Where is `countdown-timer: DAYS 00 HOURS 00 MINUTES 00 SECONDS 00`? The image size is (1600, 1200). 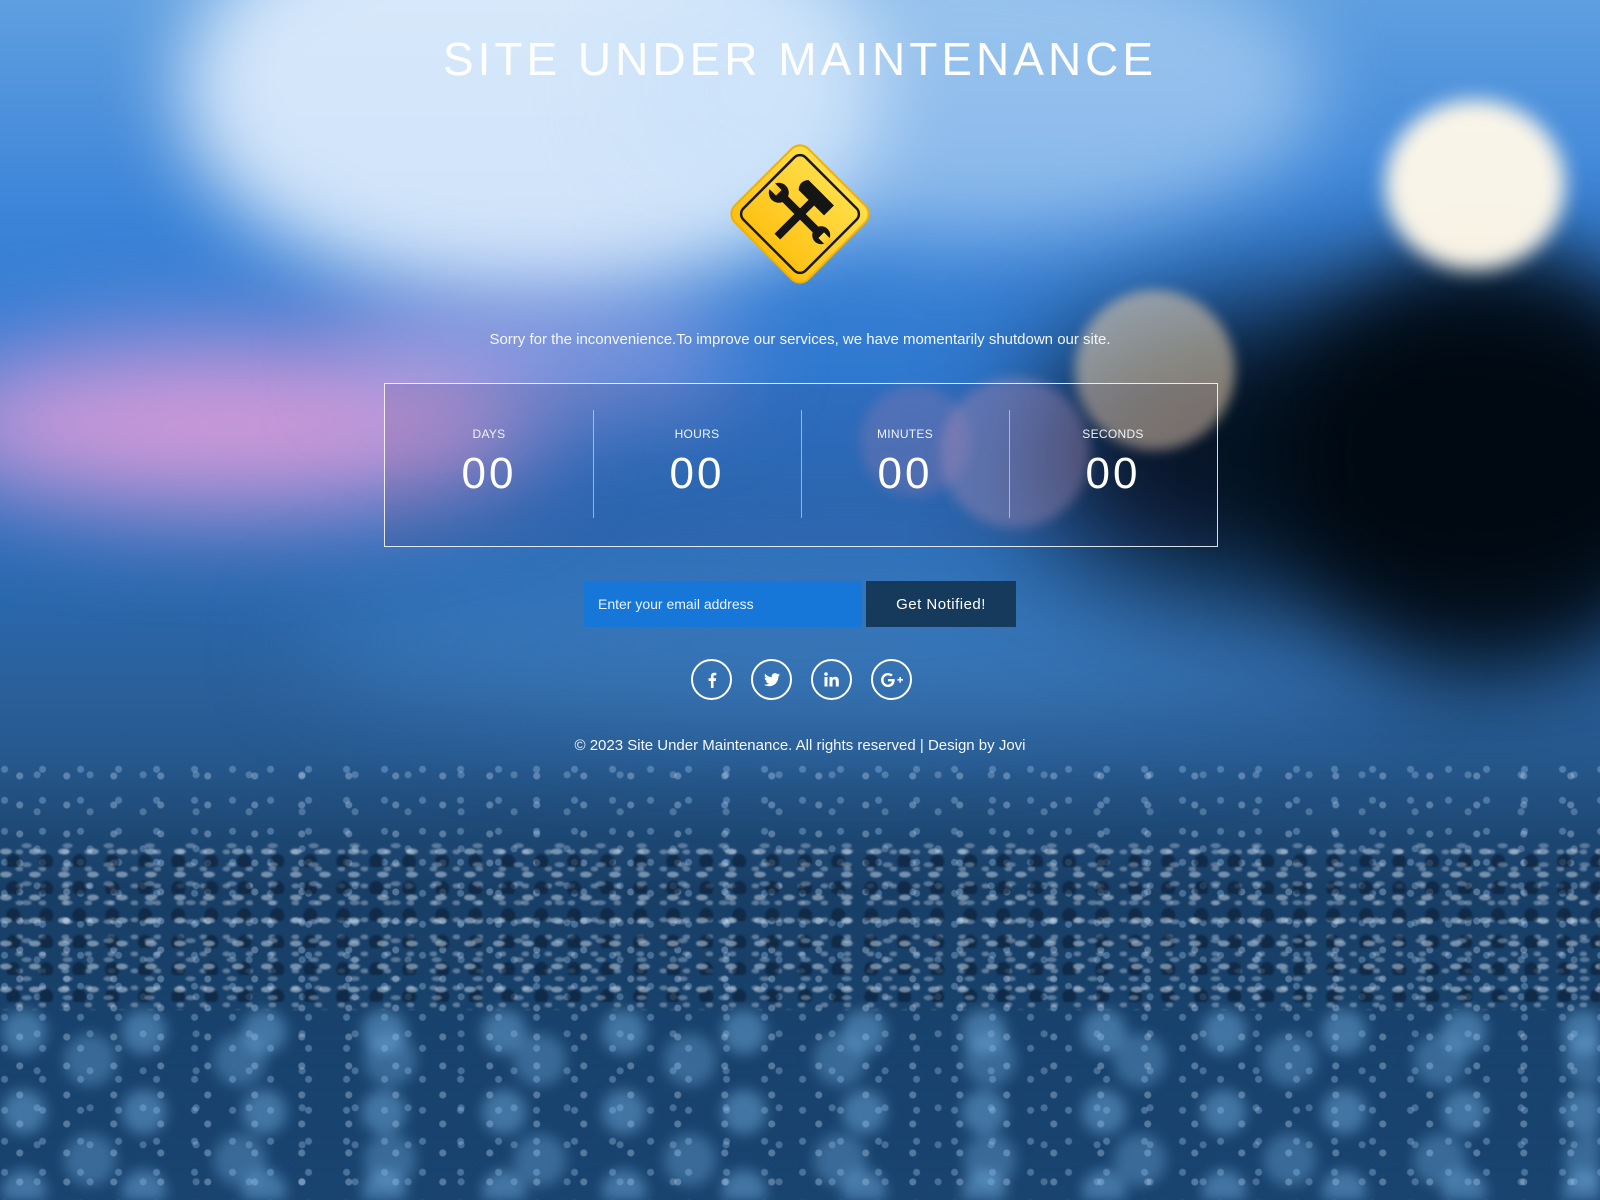 countdown-timer: DAYS 00 HOURS 00 MINUTES 00 SECONDS 00 is located at coordinates (801, 465).